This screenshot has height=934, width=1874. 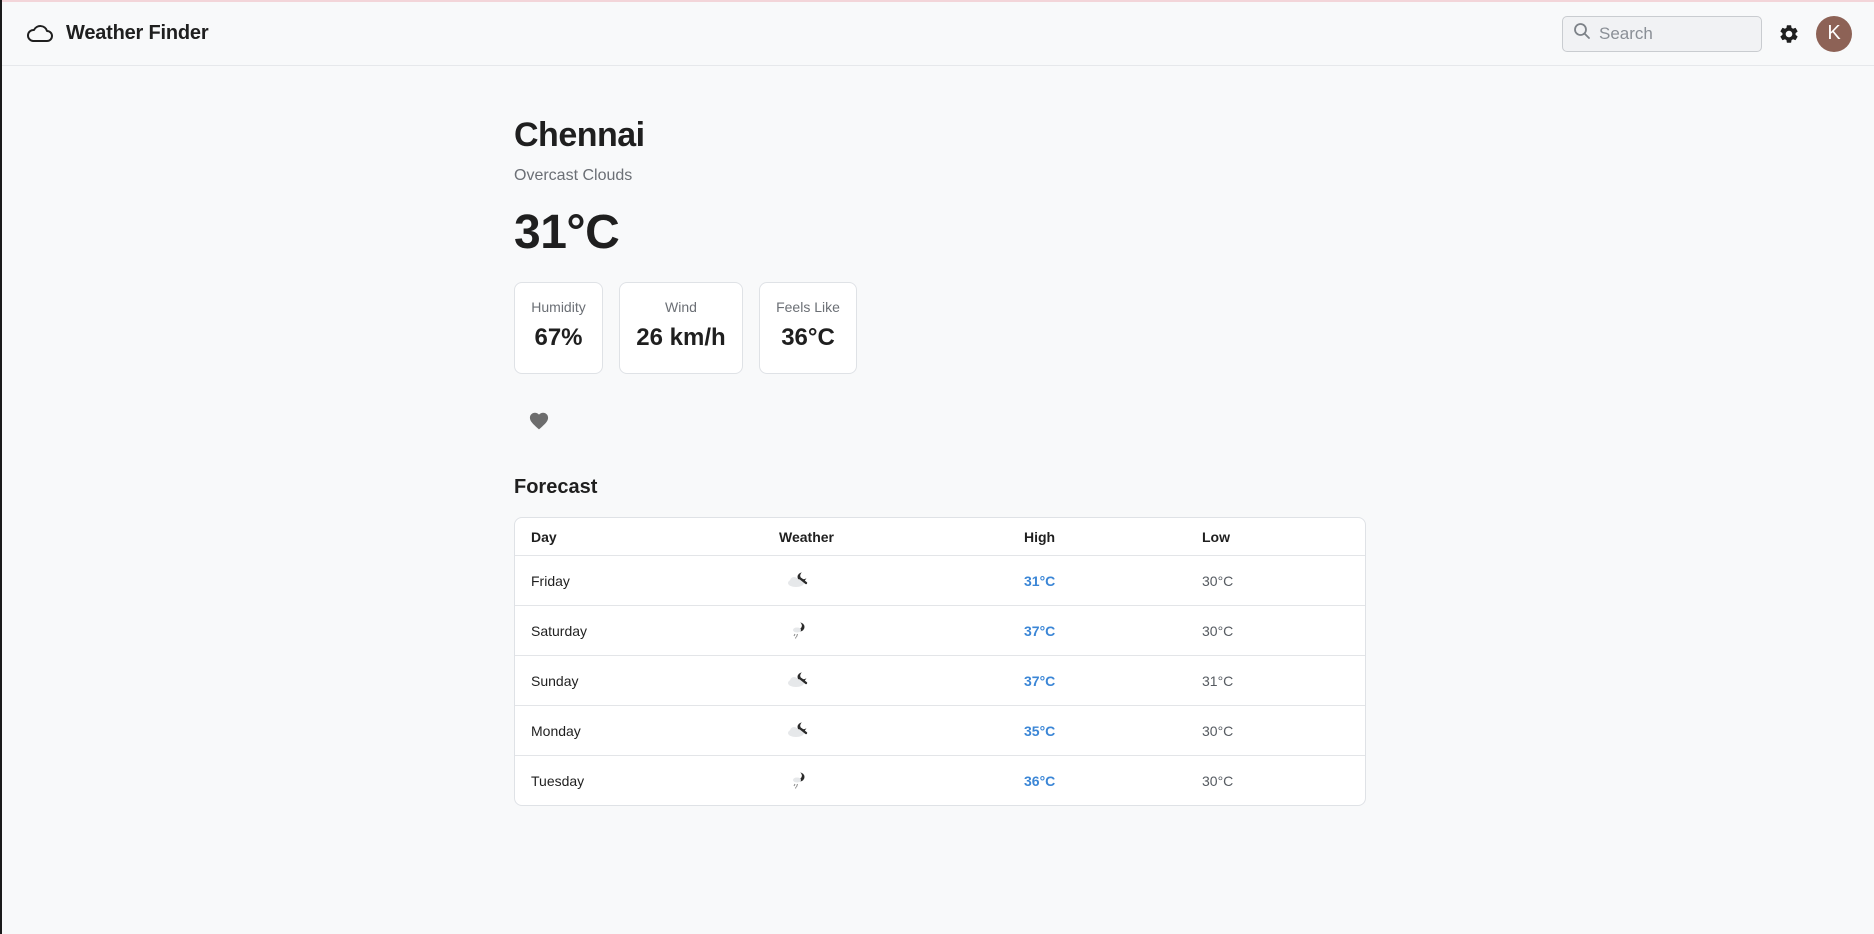 What do you see at coordinates (1834, 33) in the screenshot?
I see `avatar: K` at bounding box center [1834, 33].